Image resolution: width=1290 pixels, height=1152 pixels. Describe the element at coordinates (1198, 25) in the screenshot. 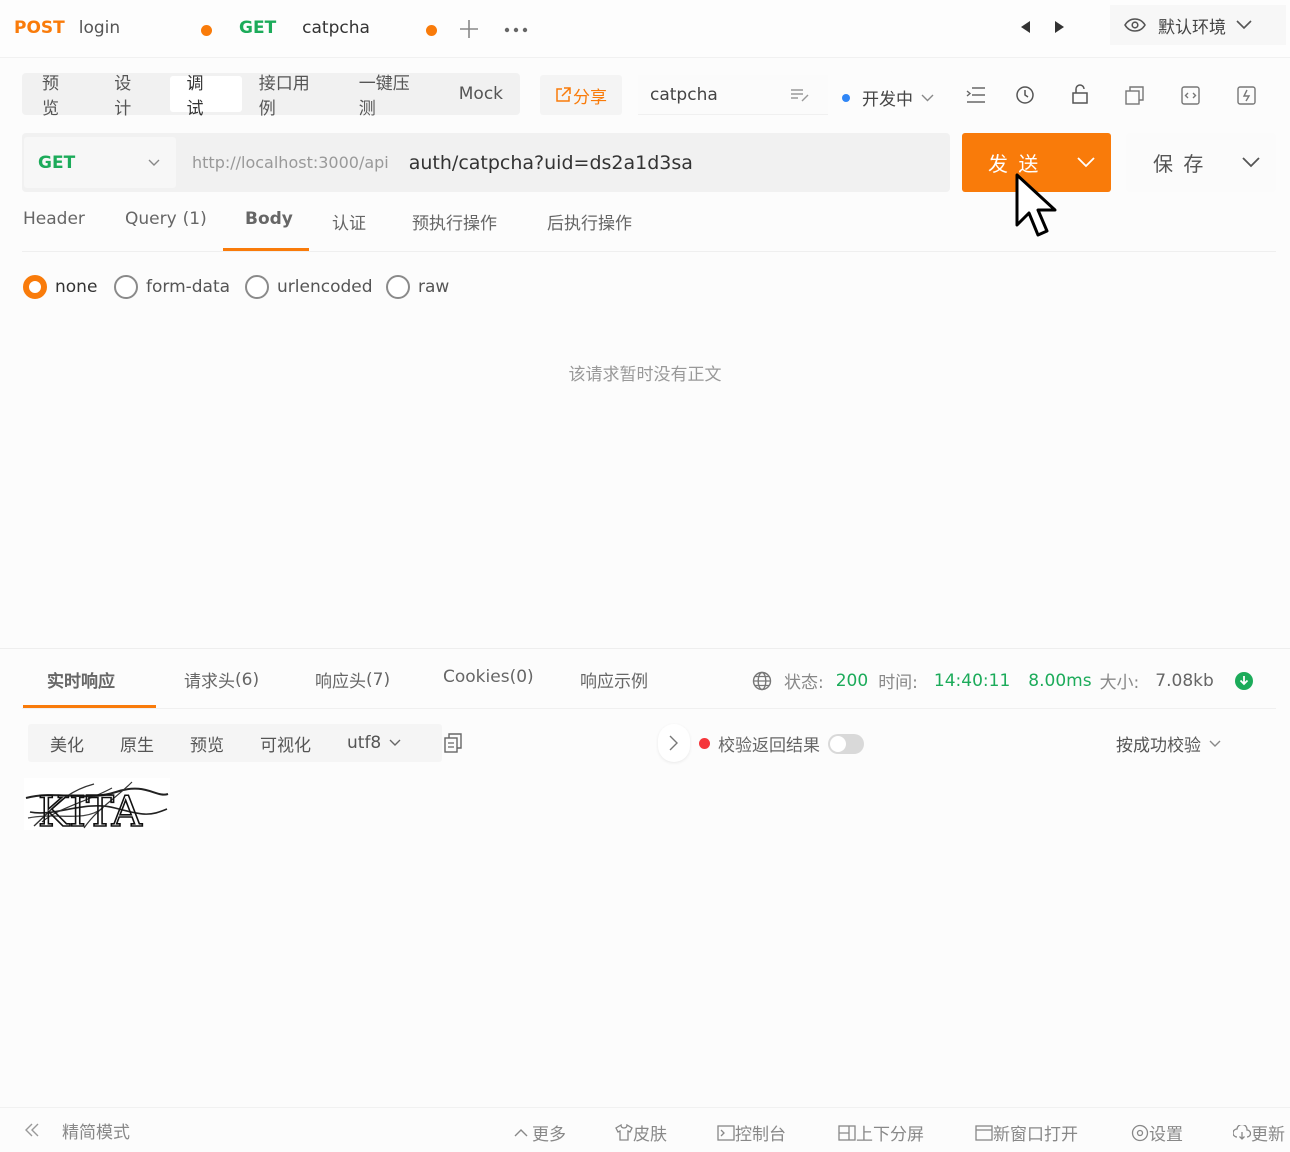

I see `env-selector: 默认环境` at that location.